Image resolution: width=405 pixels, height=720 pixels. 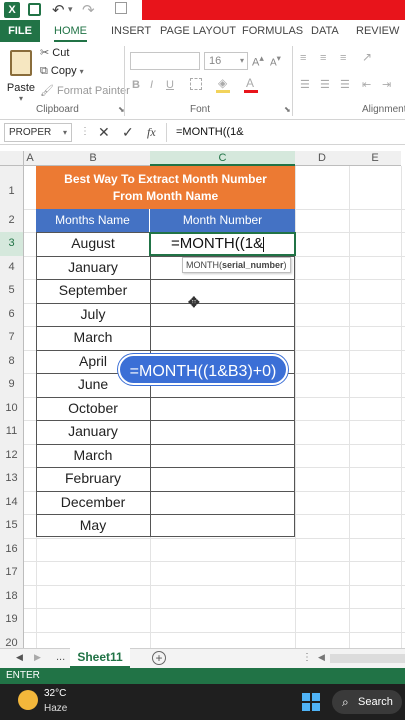 I want to click on bold-button: B, so click(x=136, y=85).